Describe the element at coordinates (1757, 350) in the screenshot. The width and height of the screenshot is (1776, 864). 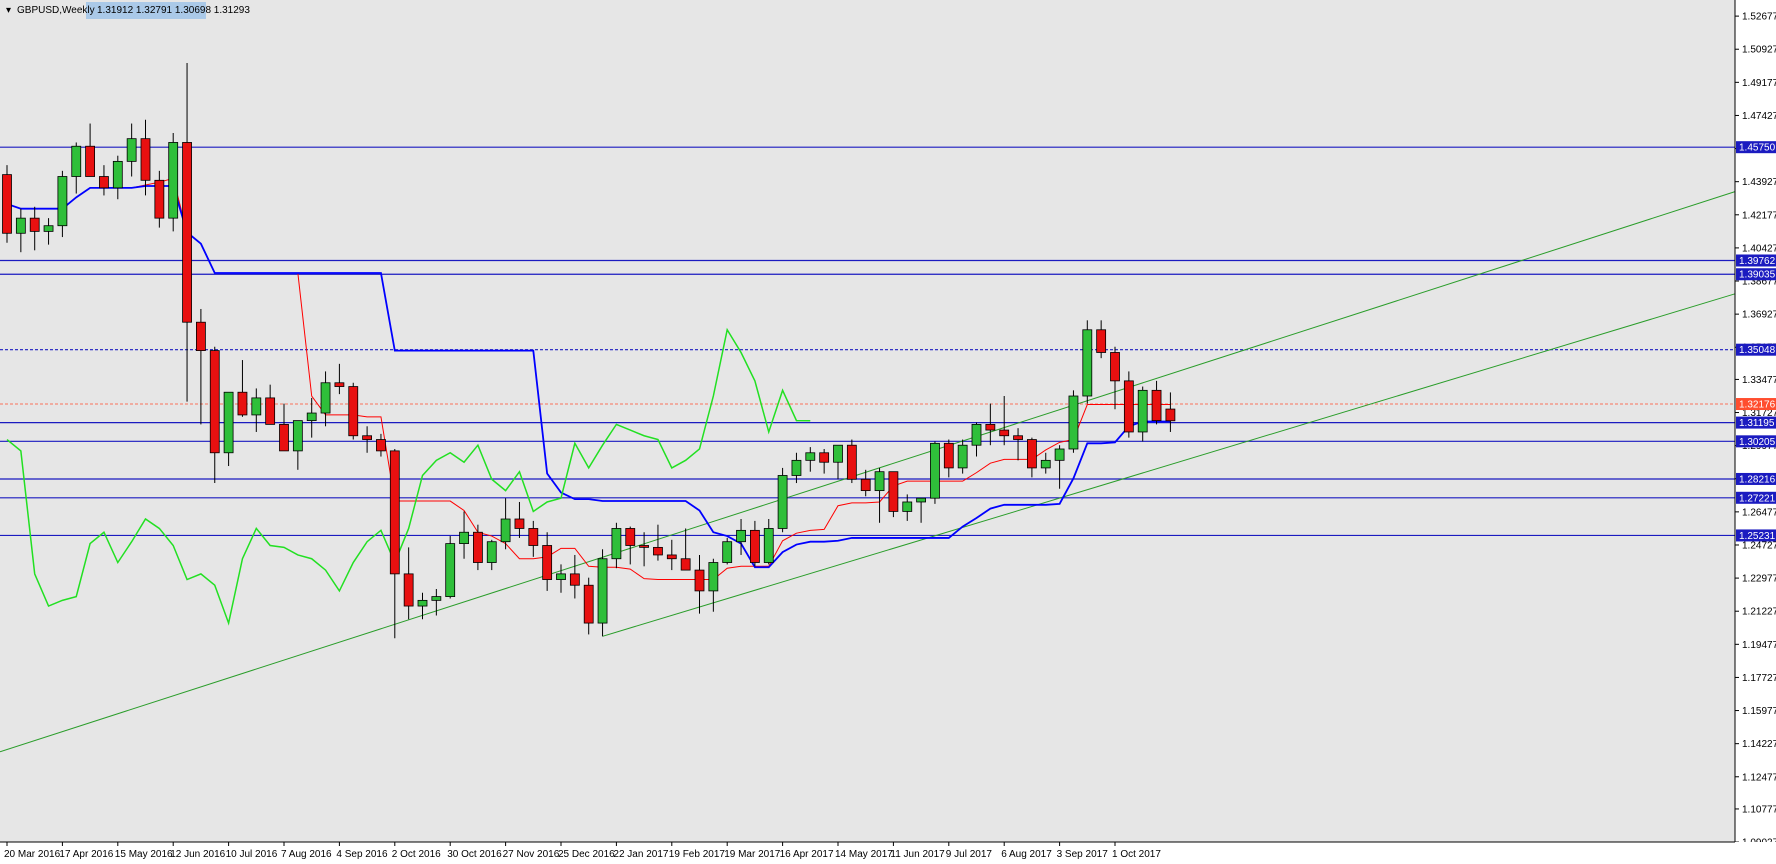
I see `level-price-tag-label: 1.35048` at that location.